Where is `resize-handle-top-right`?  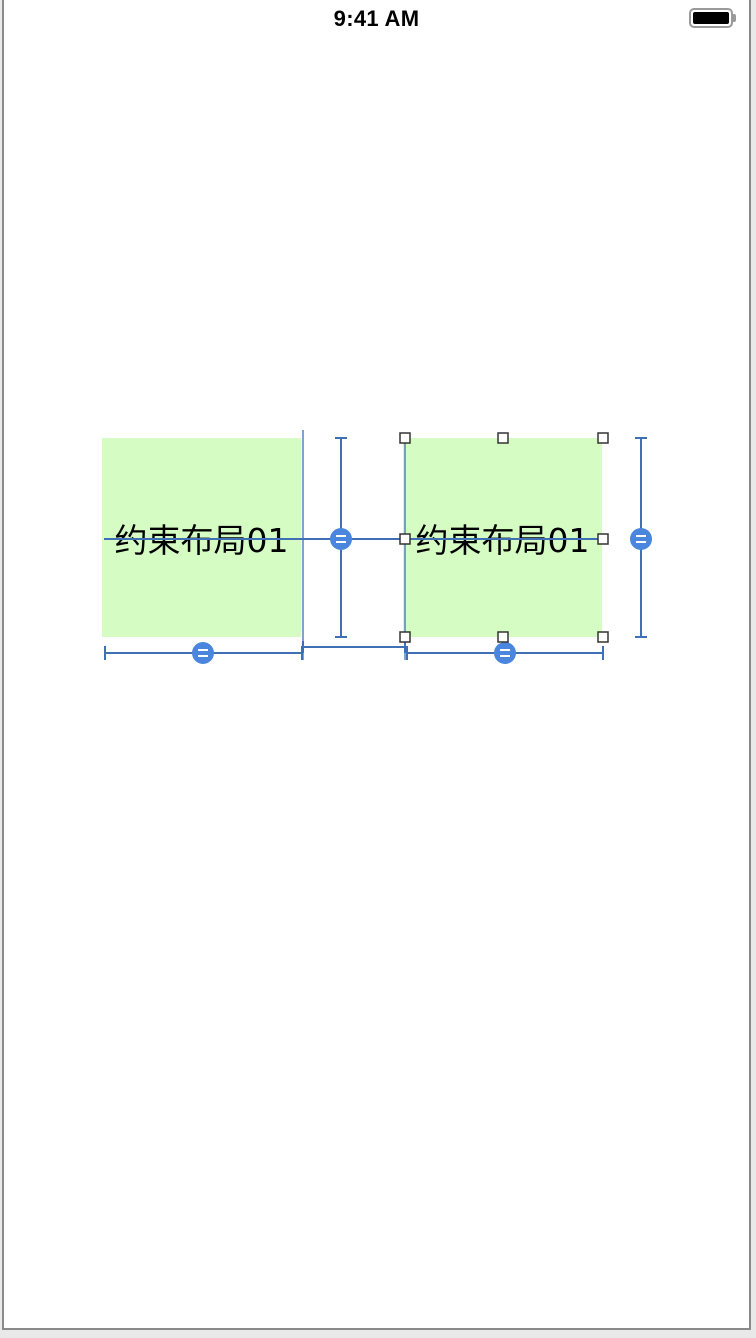 resize-handle-top-right is located at coordinates (603, 438).